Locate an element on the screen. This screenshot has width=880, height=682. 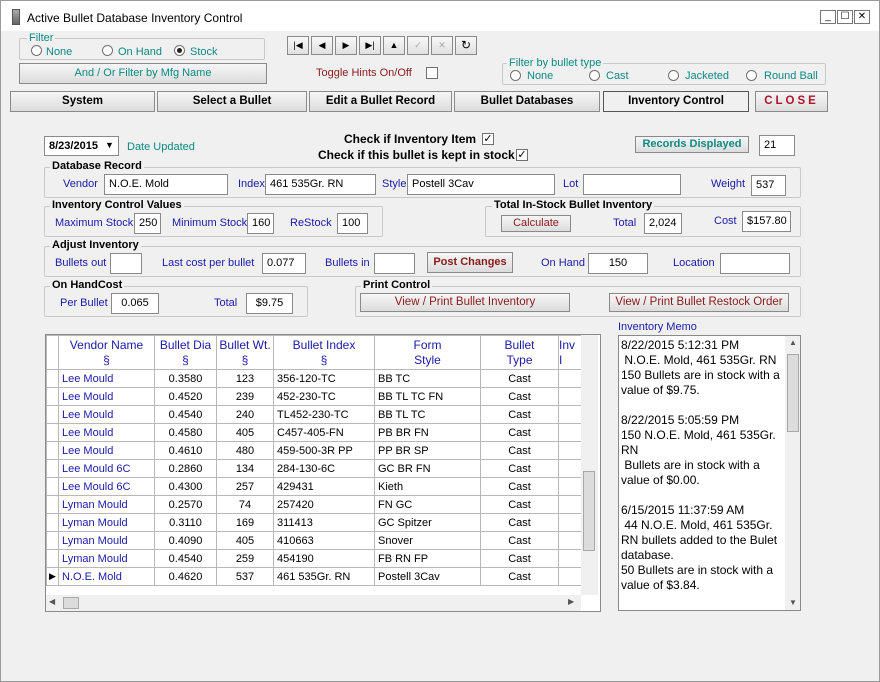
type-none-radio is located at coordinates (515, 75).